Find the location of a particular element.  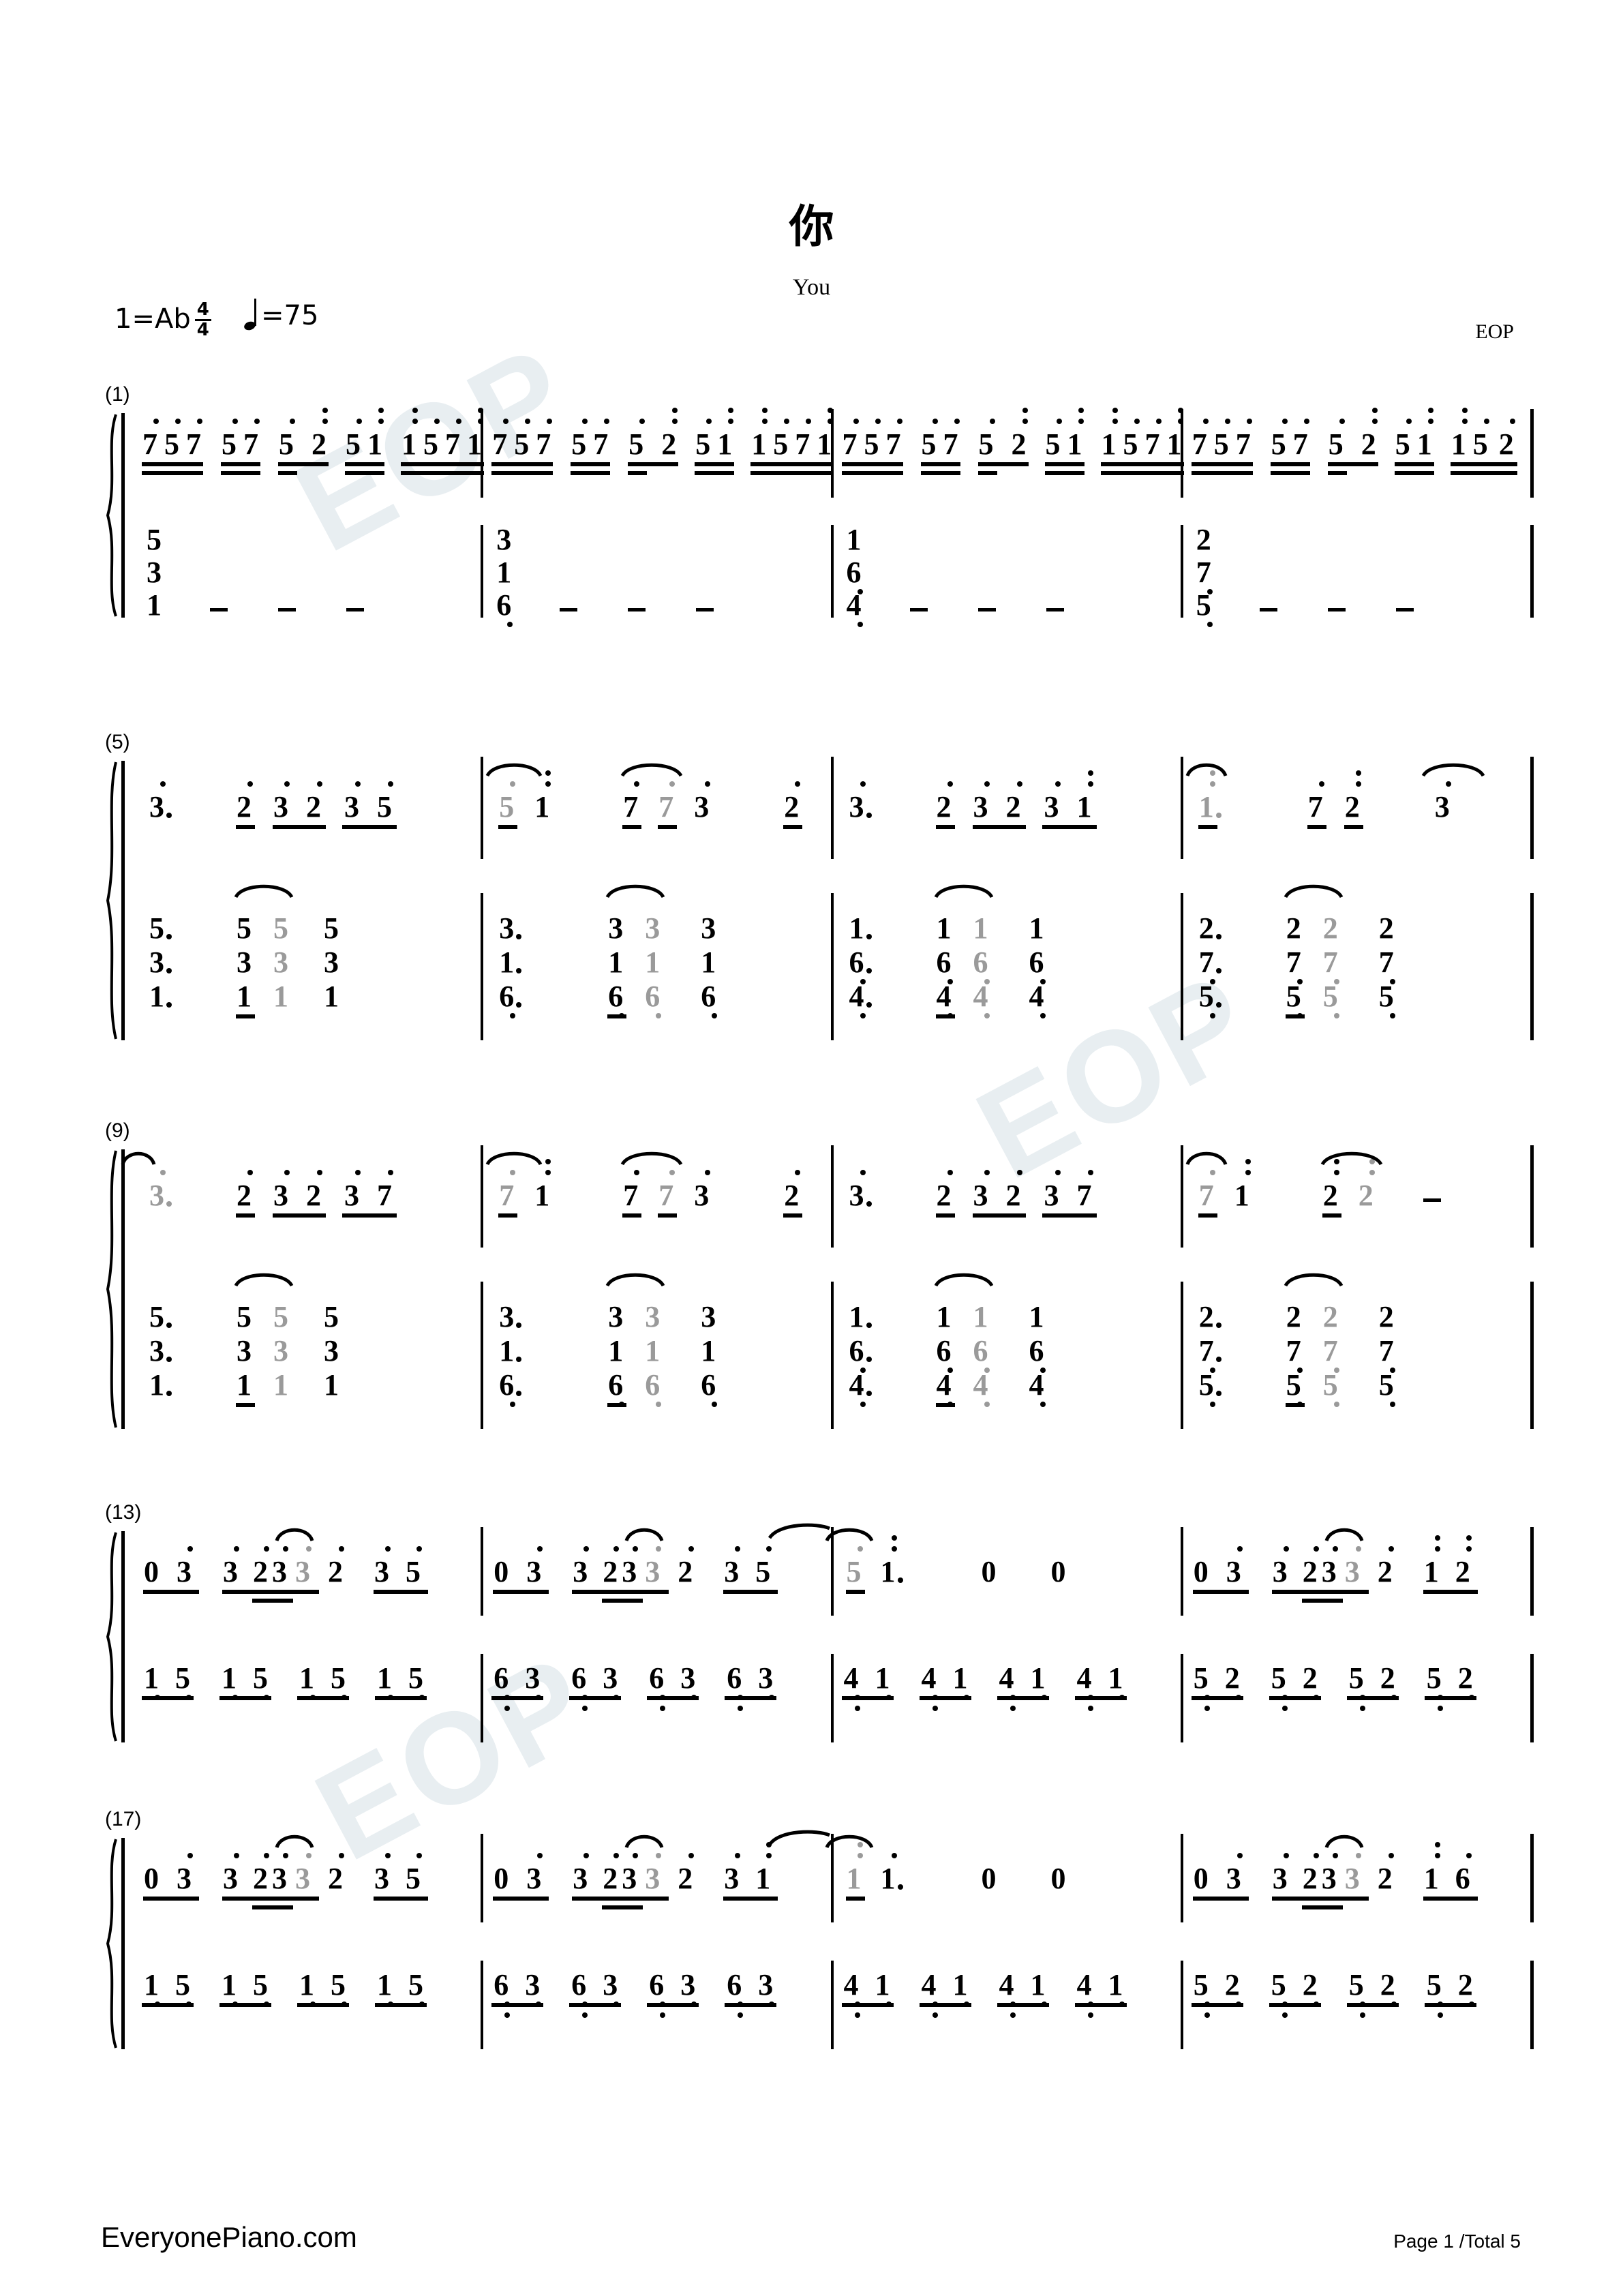

staff-bass-1: 531316164275 is located at coordinates (834, 575).